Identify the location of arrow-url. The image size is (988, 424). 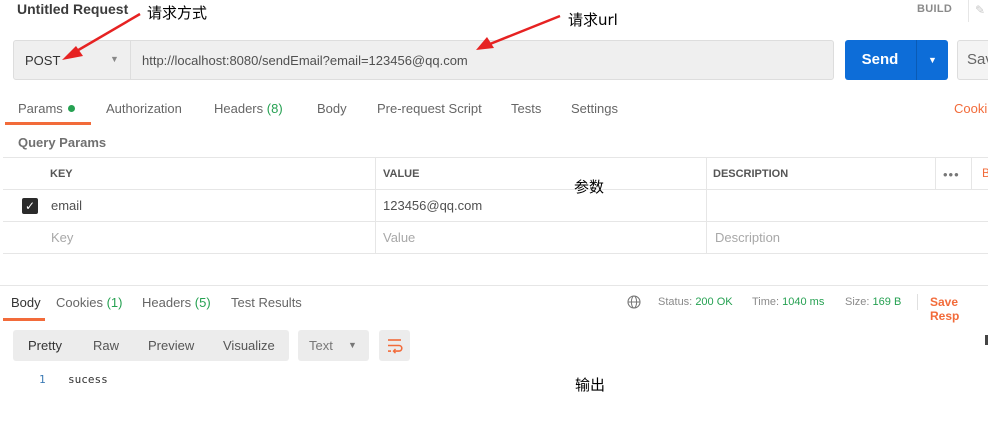
(518, 32).